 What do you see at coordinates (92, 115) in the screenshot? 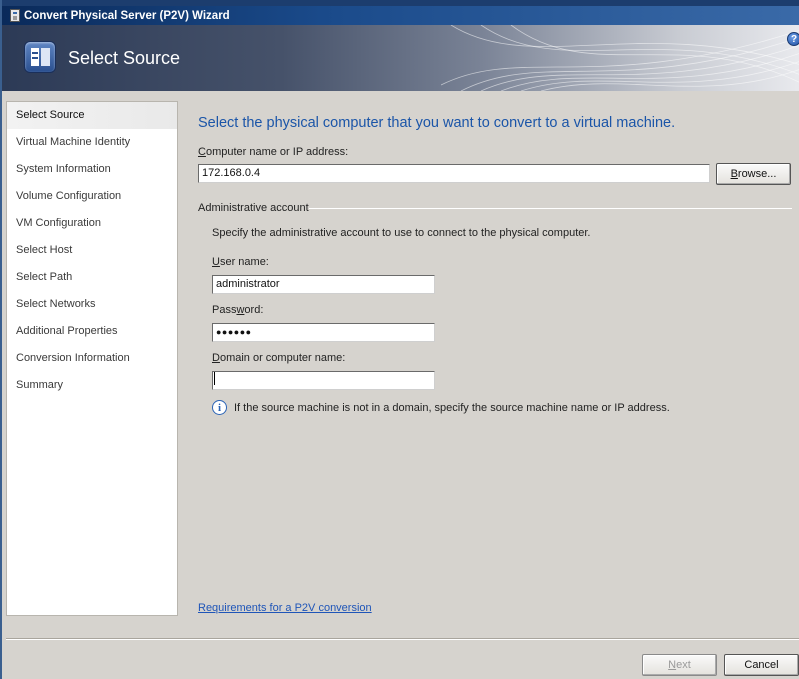
I see `sidebar-item-select-source: Select Source` at bounding box center [92, 115].